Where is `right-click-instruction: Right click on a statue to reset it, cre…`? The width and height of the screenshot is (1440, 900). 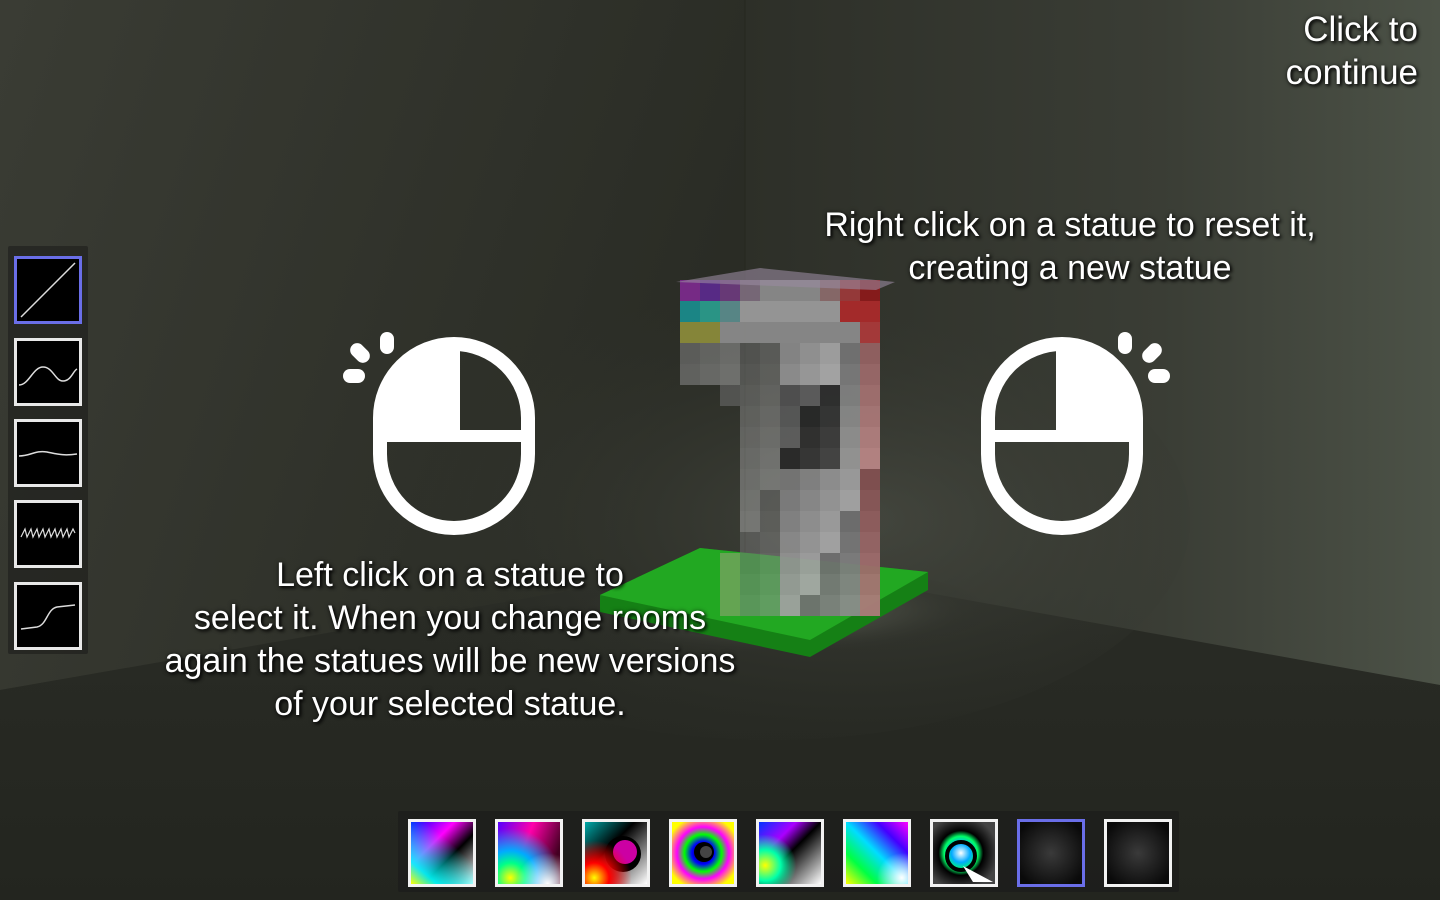
right-click-instruction: Right click on a statue to reset it, cre… is located at coordinates (1070, 246).